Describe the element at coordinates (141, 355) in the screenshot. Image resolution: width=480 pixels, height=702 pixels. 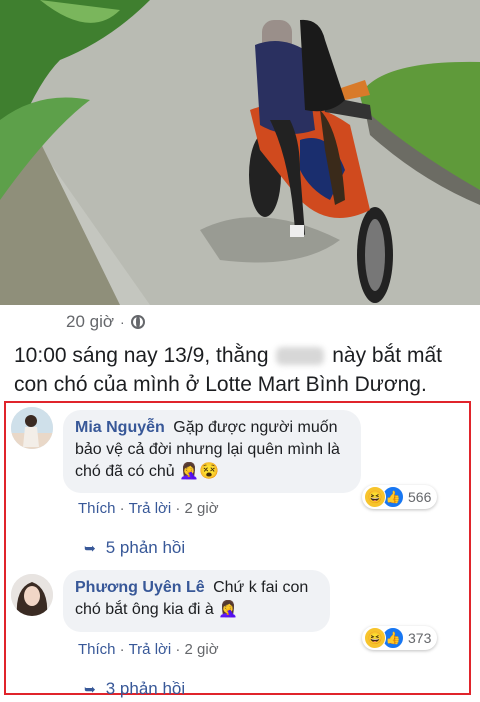
I see `post-text-start: 10:00 sáng nay 13/9, thằng` at that location.